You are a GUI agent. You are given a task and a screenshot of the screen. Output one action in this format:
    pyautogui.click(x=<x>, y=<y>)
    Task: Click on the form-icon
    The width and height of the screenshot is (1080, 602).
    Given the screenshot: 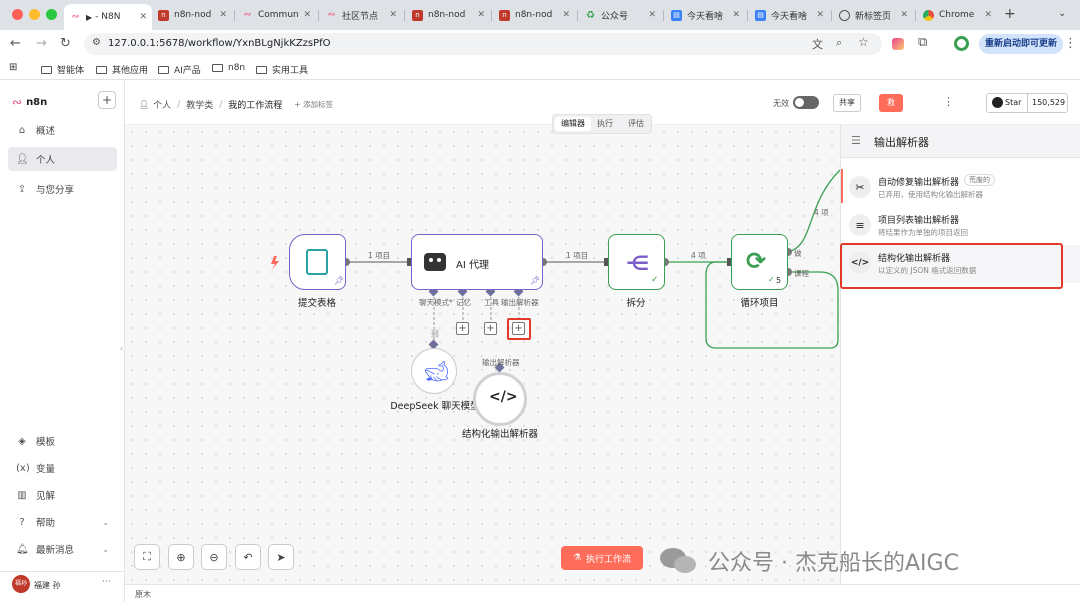 What is the action you would take?
    pyautogui.click(x=317, y=262)
    